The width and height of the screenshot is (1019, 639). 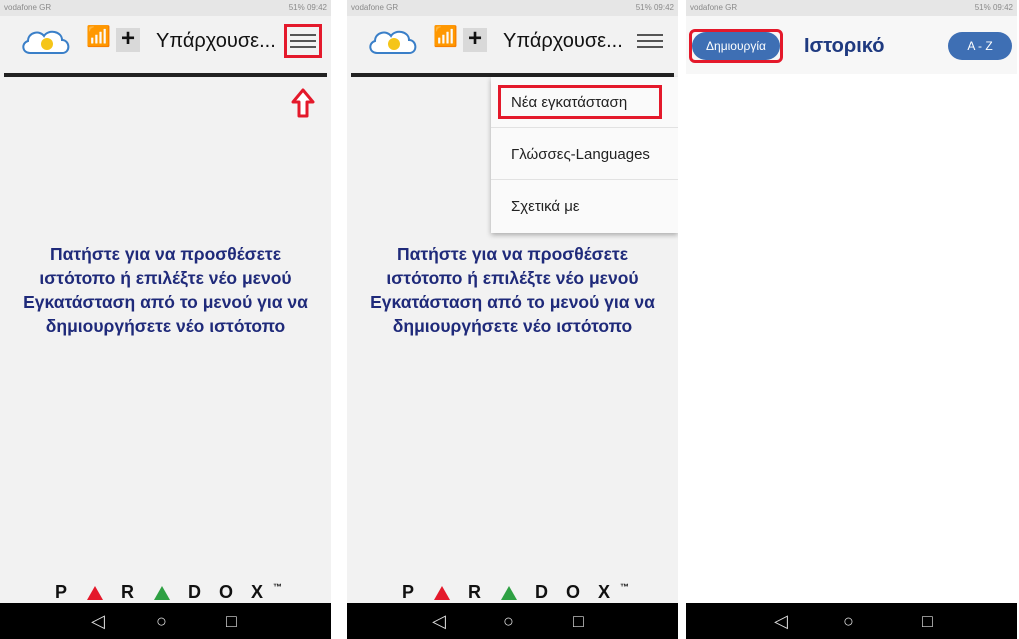 What do you see at coordinates (584, 206) in the screenshot?
I see `menu-item-about: Σχετικά με` at bounding box center [584, 206].